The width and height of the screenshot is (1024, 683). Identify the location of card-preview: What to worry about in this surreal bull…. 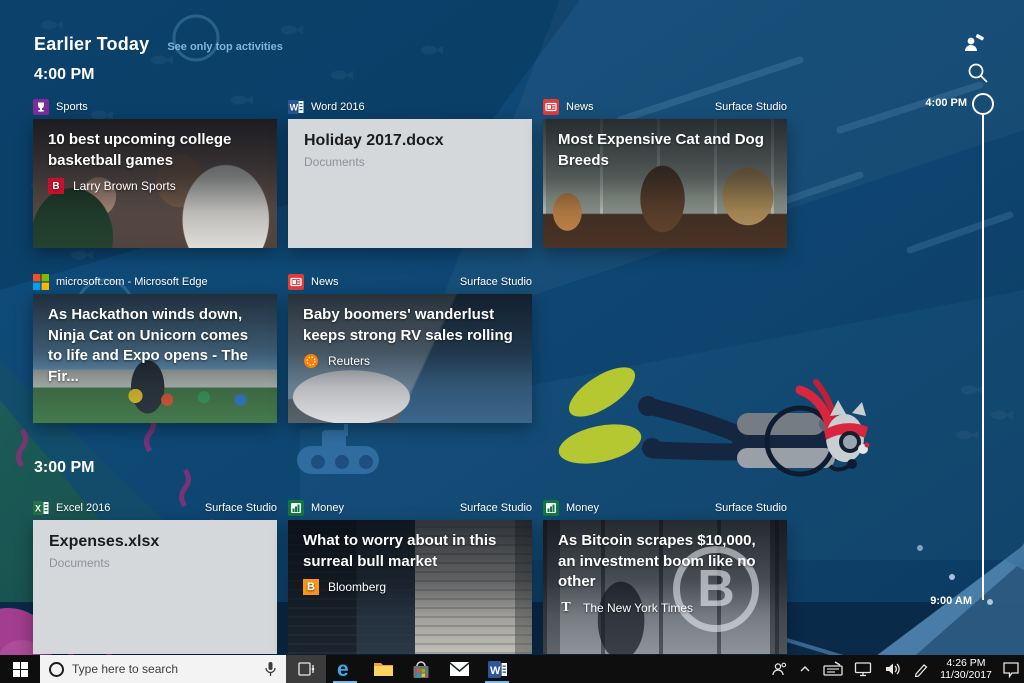
(410, 587).